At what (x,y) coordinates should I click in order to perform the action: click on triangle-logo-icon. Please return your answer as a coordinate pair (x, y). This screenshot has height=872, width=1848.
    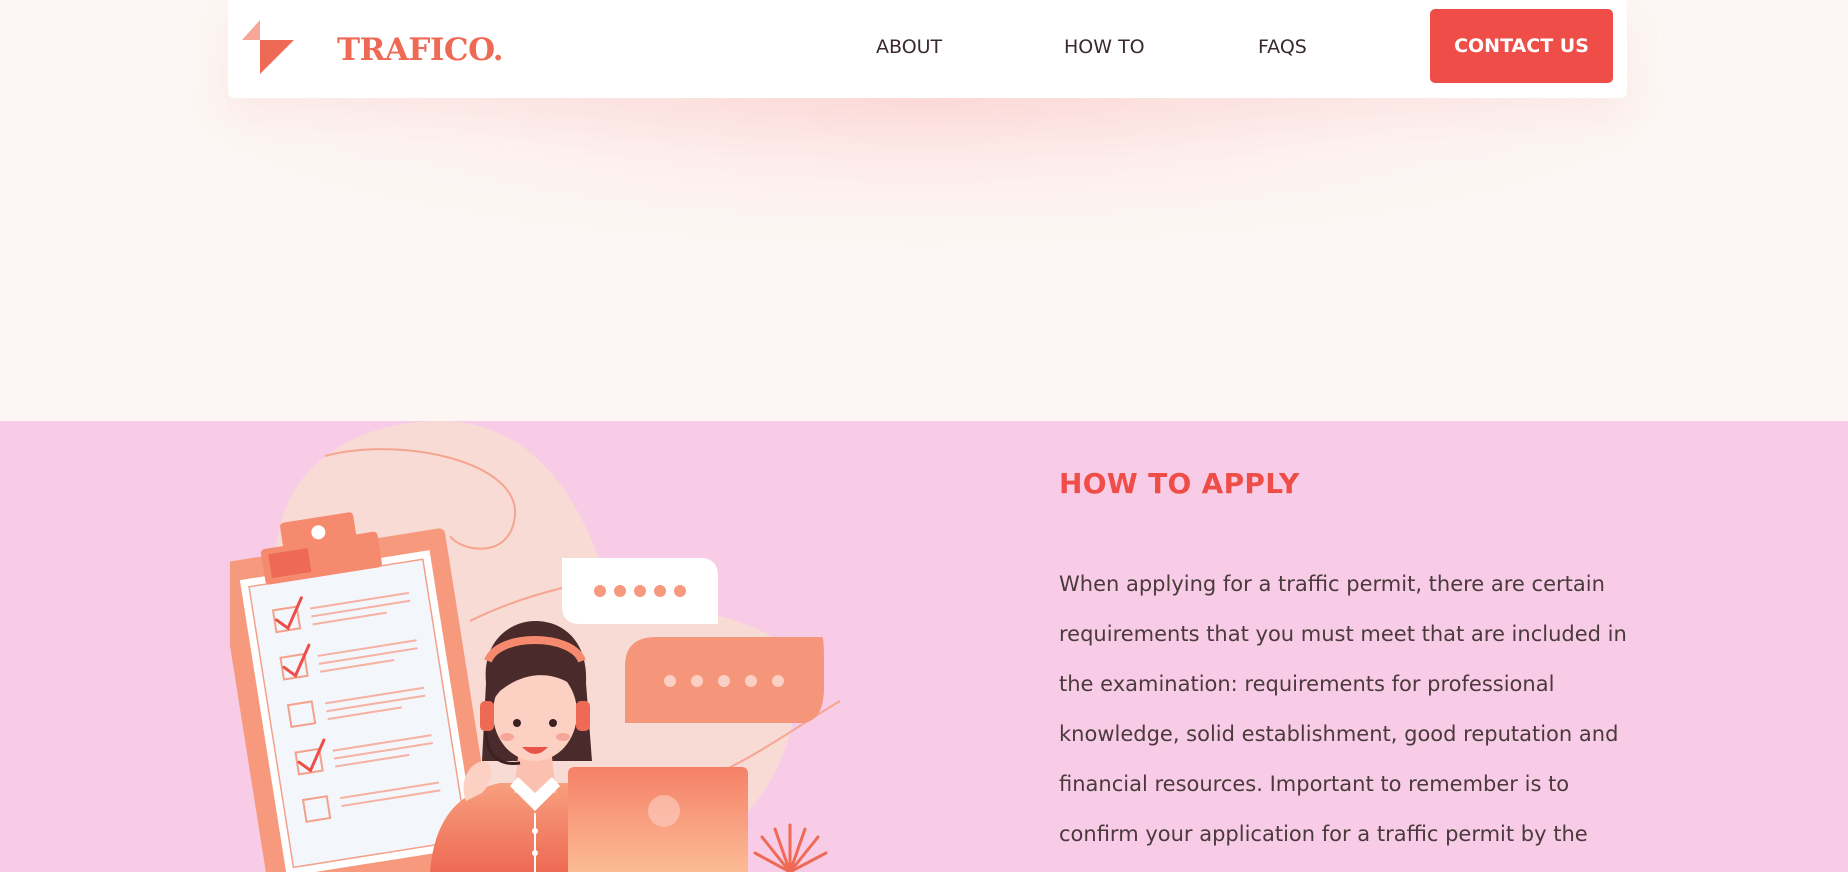
    Looking at the image, I should click on (268, 47).